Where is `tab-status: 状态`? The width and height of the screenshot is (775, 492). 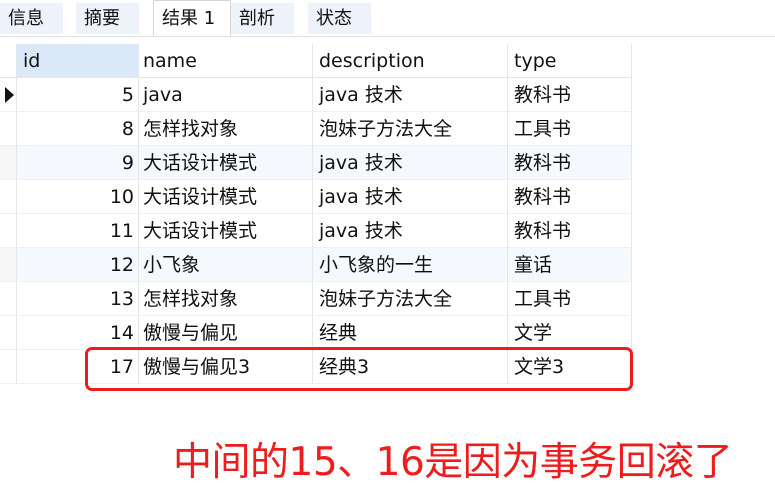 tab-status: 状态 is located at coordinates (339, 18).